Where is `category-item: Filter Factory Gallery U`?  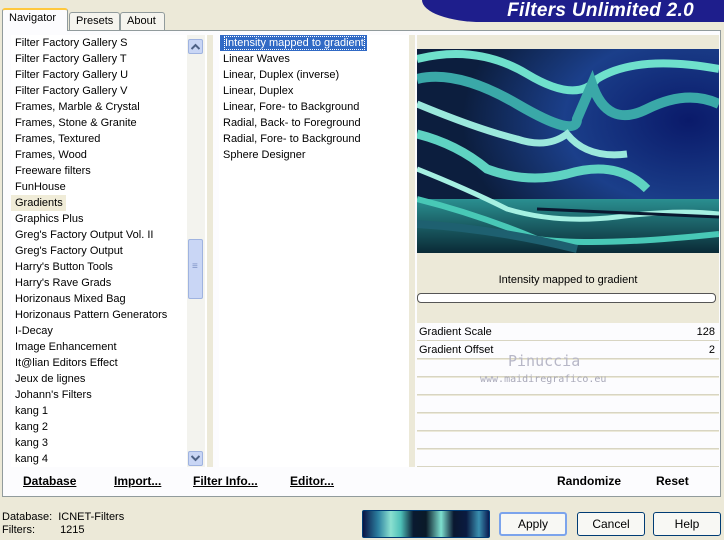 category-item: Filter Factory Gallery U is located at coordinates (109, 75).